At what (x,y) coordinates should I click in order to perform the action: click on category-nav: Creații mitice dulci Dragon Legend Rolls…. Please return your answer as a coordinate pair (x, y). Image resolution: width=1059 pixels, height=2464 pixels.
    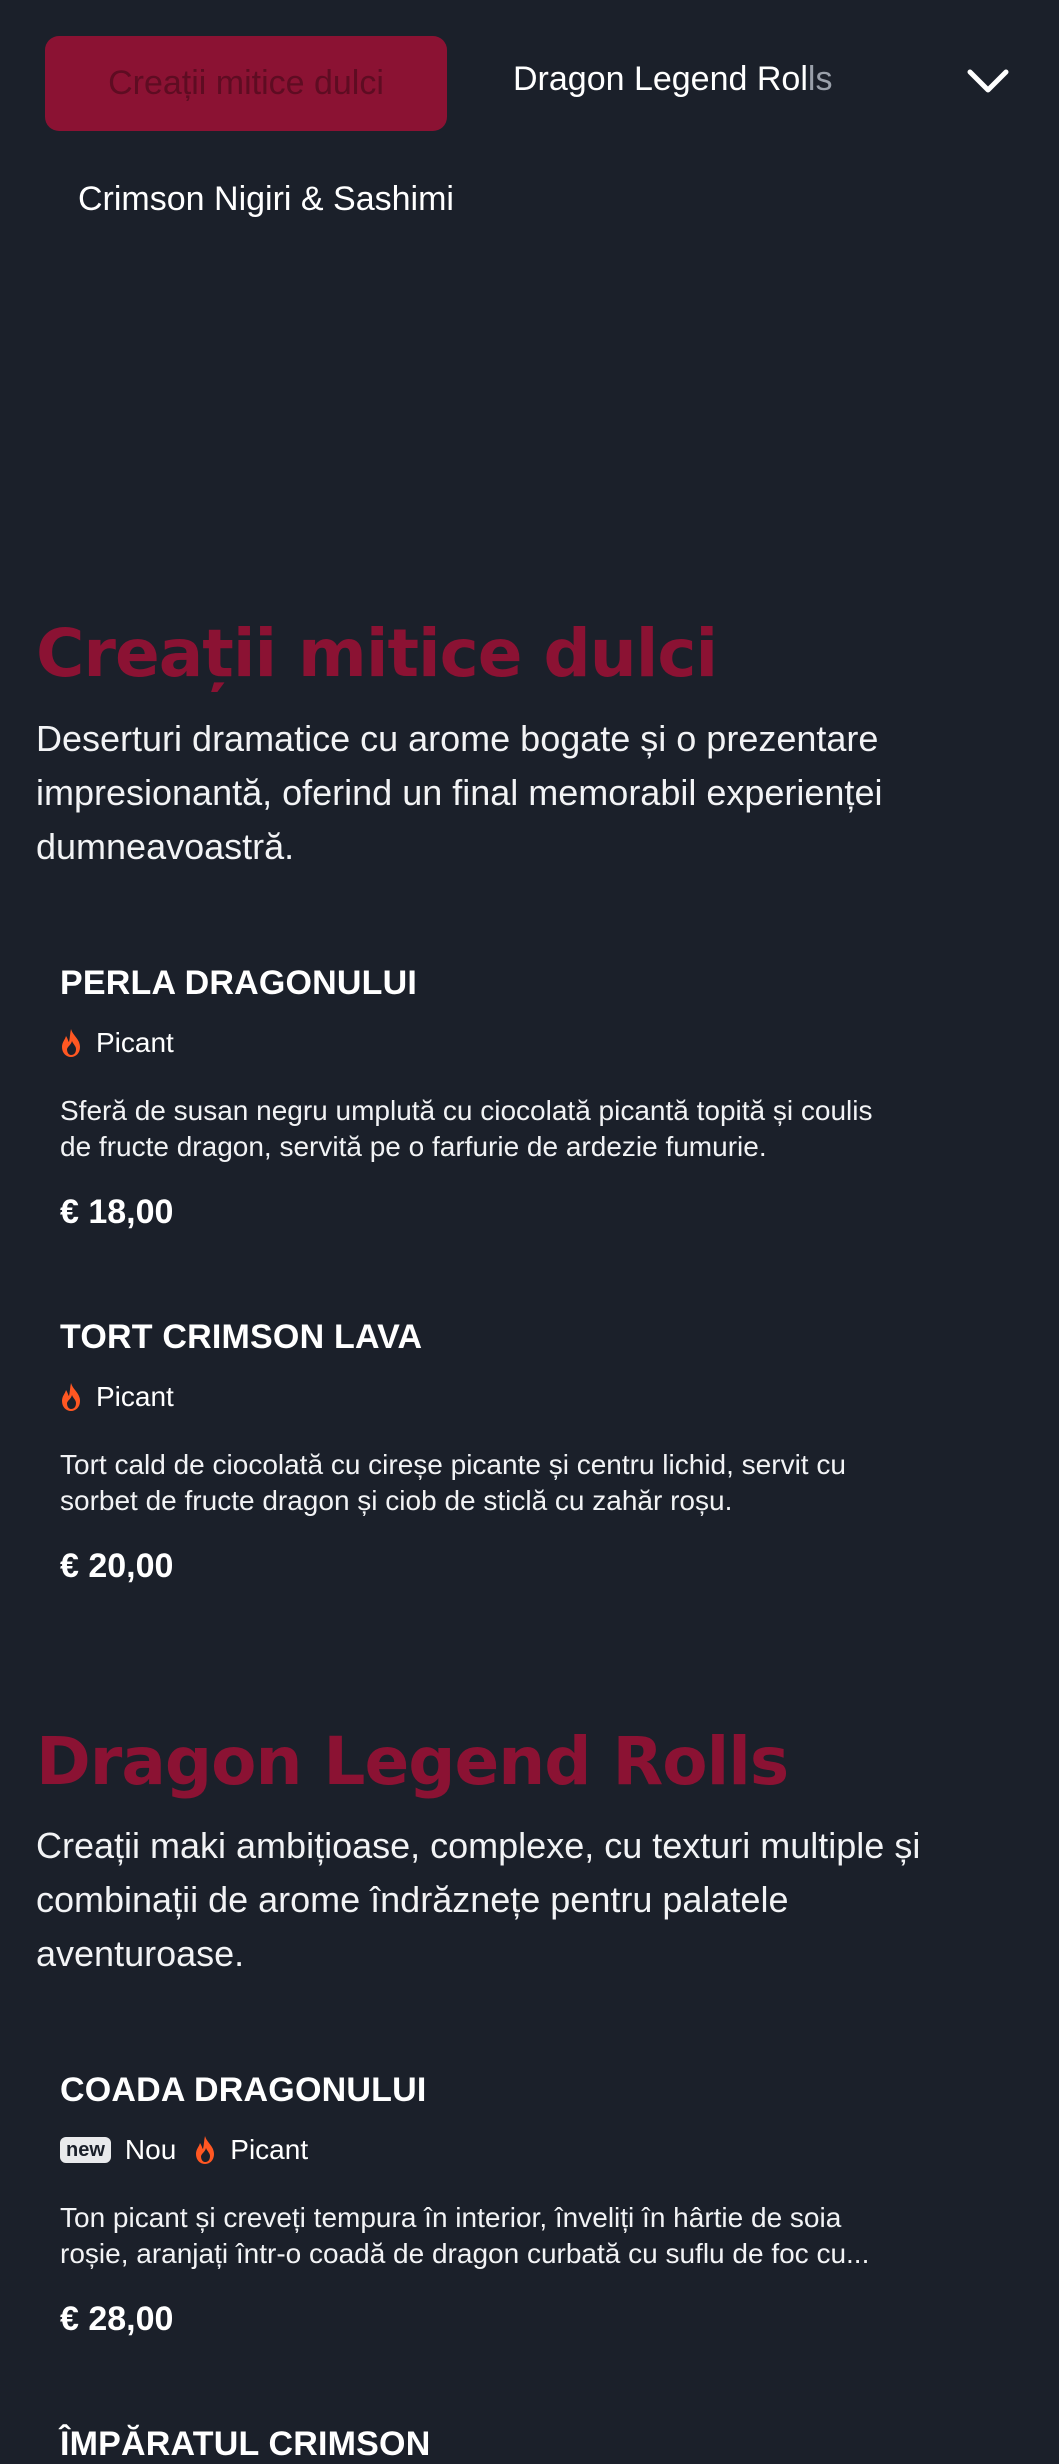
    Looking at the image, I should click on (529, 130).